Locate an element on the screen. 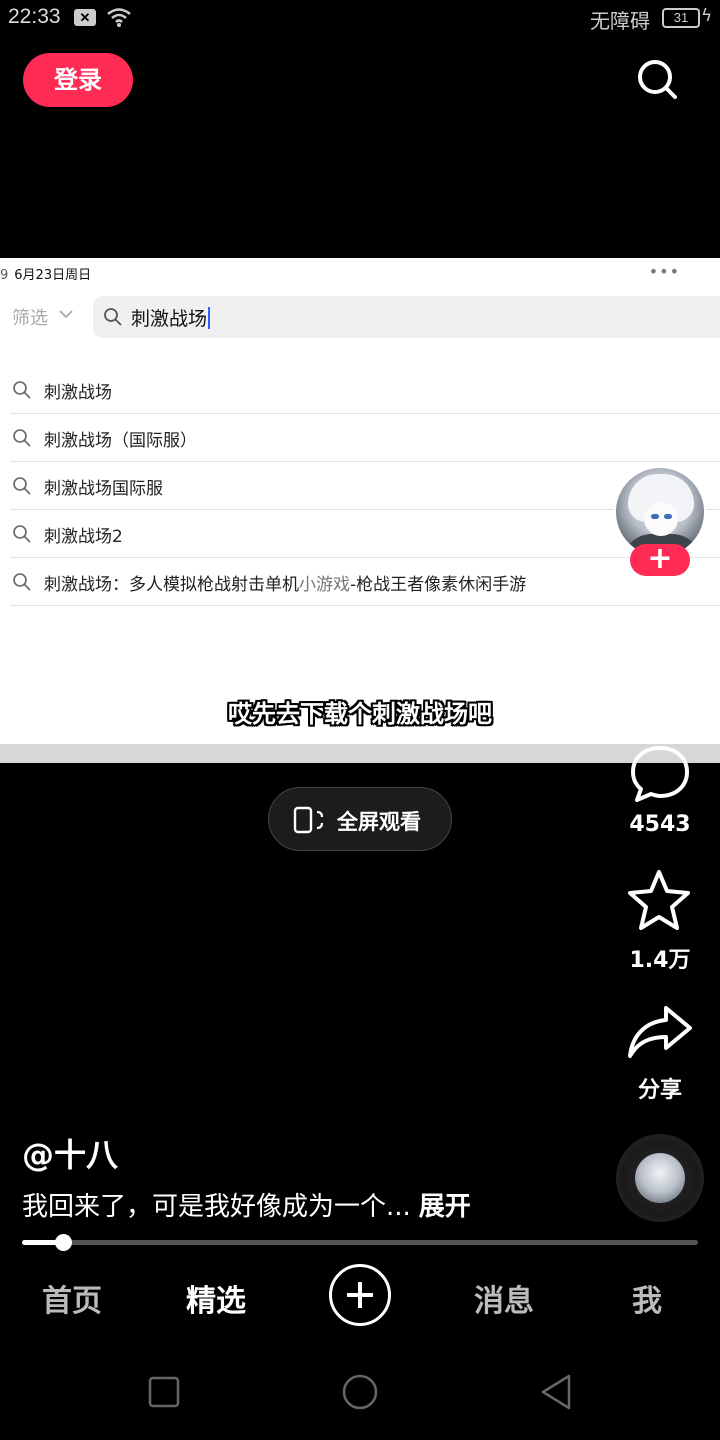 The width and height of the screenshot is (720, 1440). fullscreen-button: 全屏观看 is located at coordinates (360, 819).